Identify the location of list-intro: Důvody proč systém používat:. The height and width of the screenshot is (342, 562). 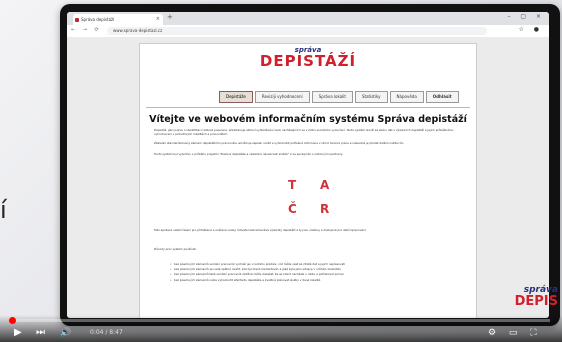
(175, 249).